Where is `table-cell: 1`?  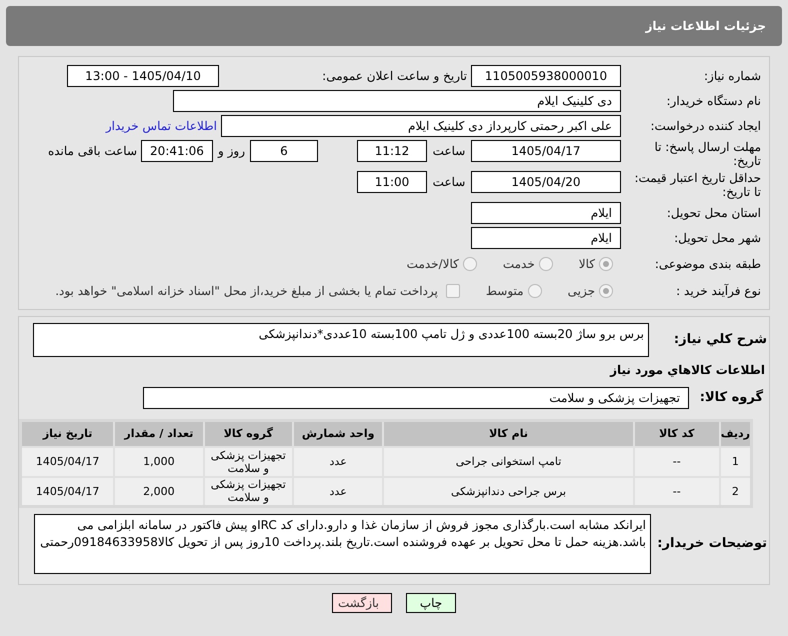
table-cell: 1 is located at coordinates (736, 461).